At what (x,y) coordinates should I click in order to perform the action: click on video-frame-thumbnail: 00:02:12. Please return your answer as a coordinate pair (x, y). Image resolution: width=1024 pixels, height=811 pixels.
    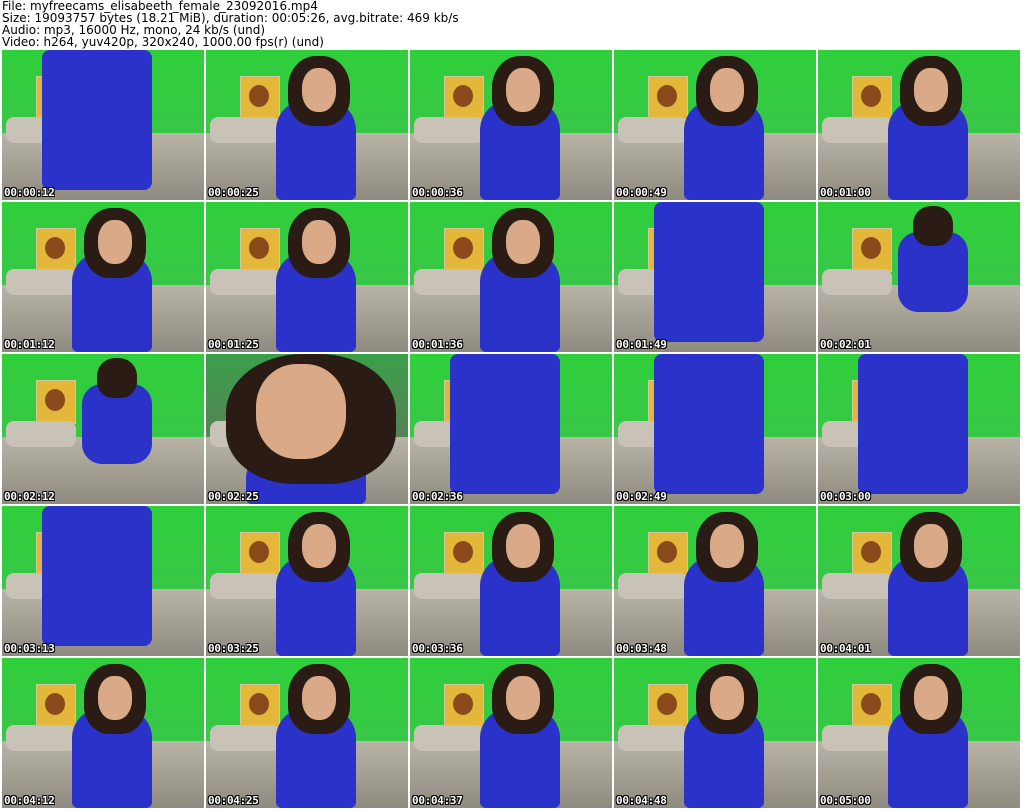
    Looking at the image, I should click on (103, 429).